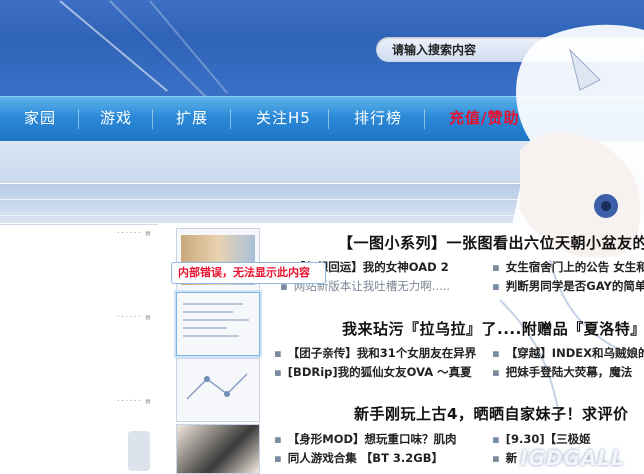  I want to click on list-item: ▪ [BDRip]我的狐仙女友OVA ～真夏, so click(373, 372).